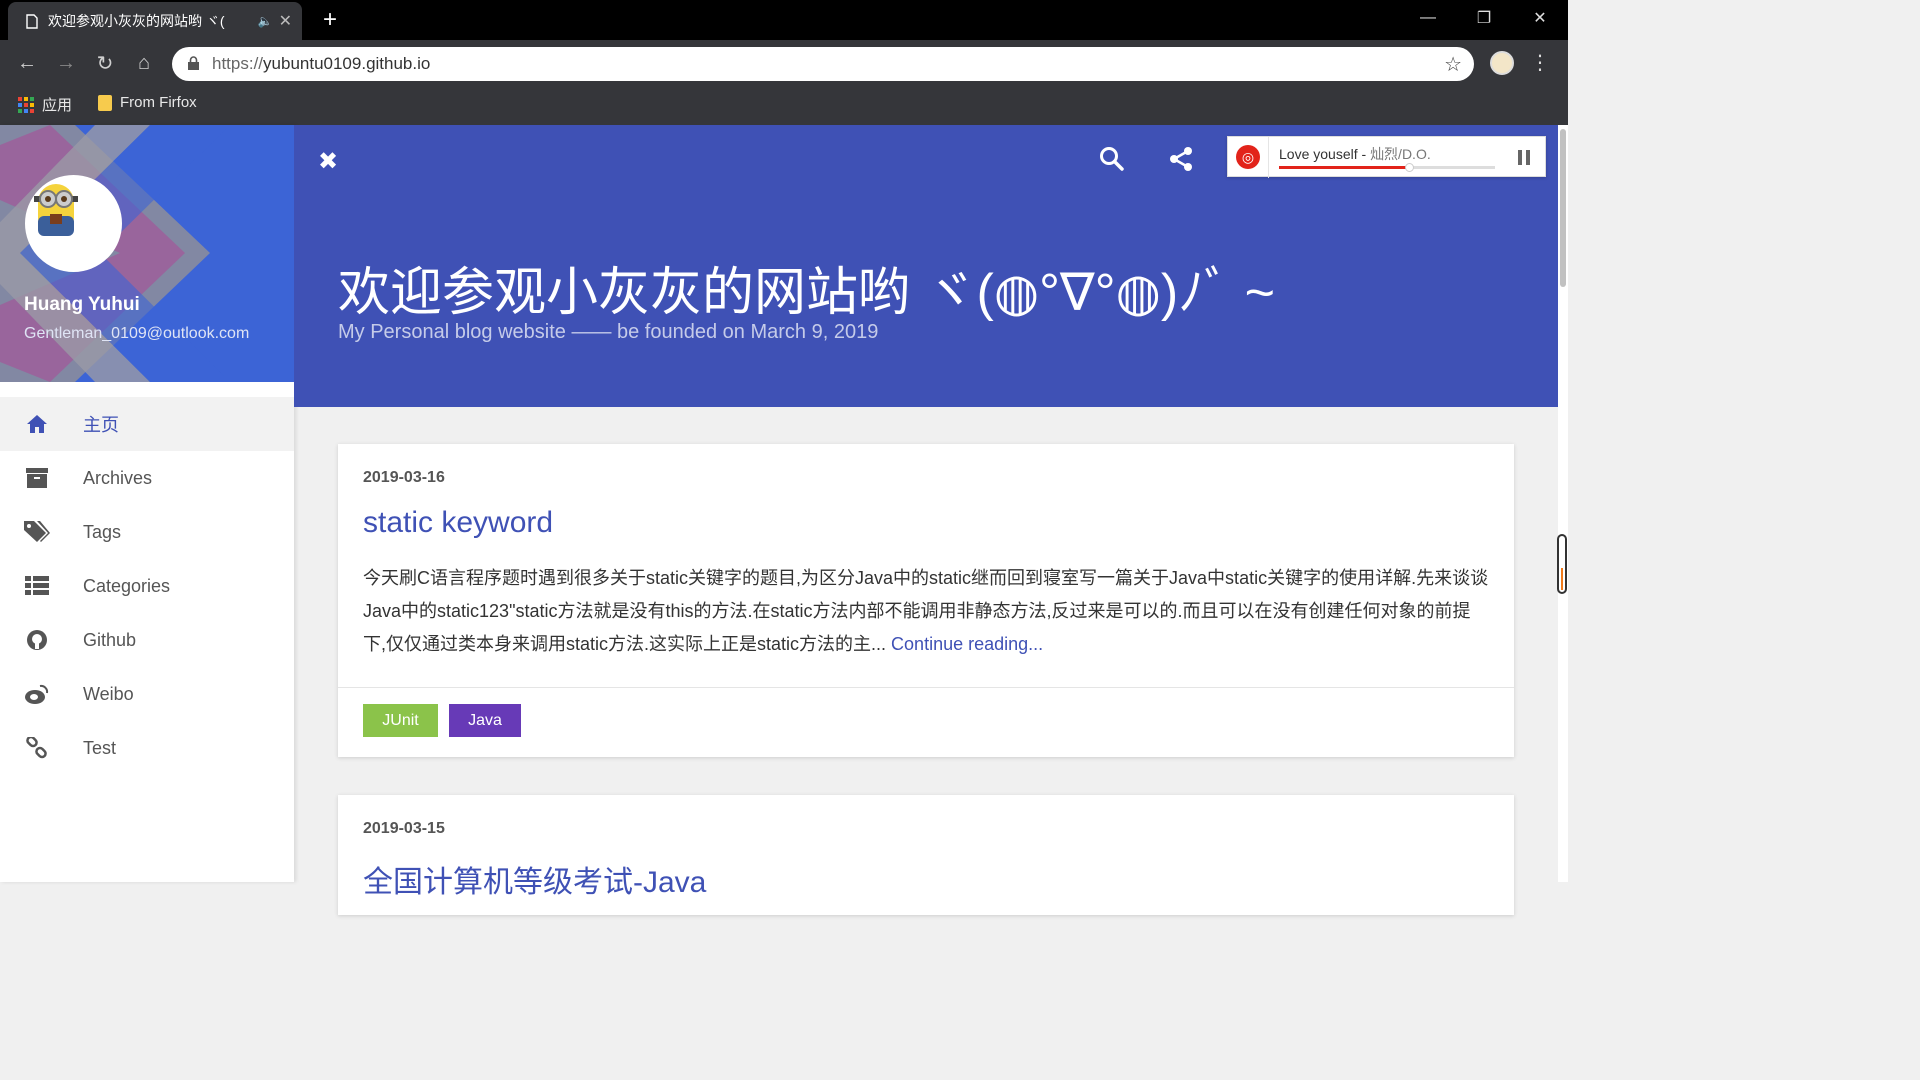 This screenshot has height=1080, width=1920. I want to click on post-date: 2019-03-16, so click(404, 477).